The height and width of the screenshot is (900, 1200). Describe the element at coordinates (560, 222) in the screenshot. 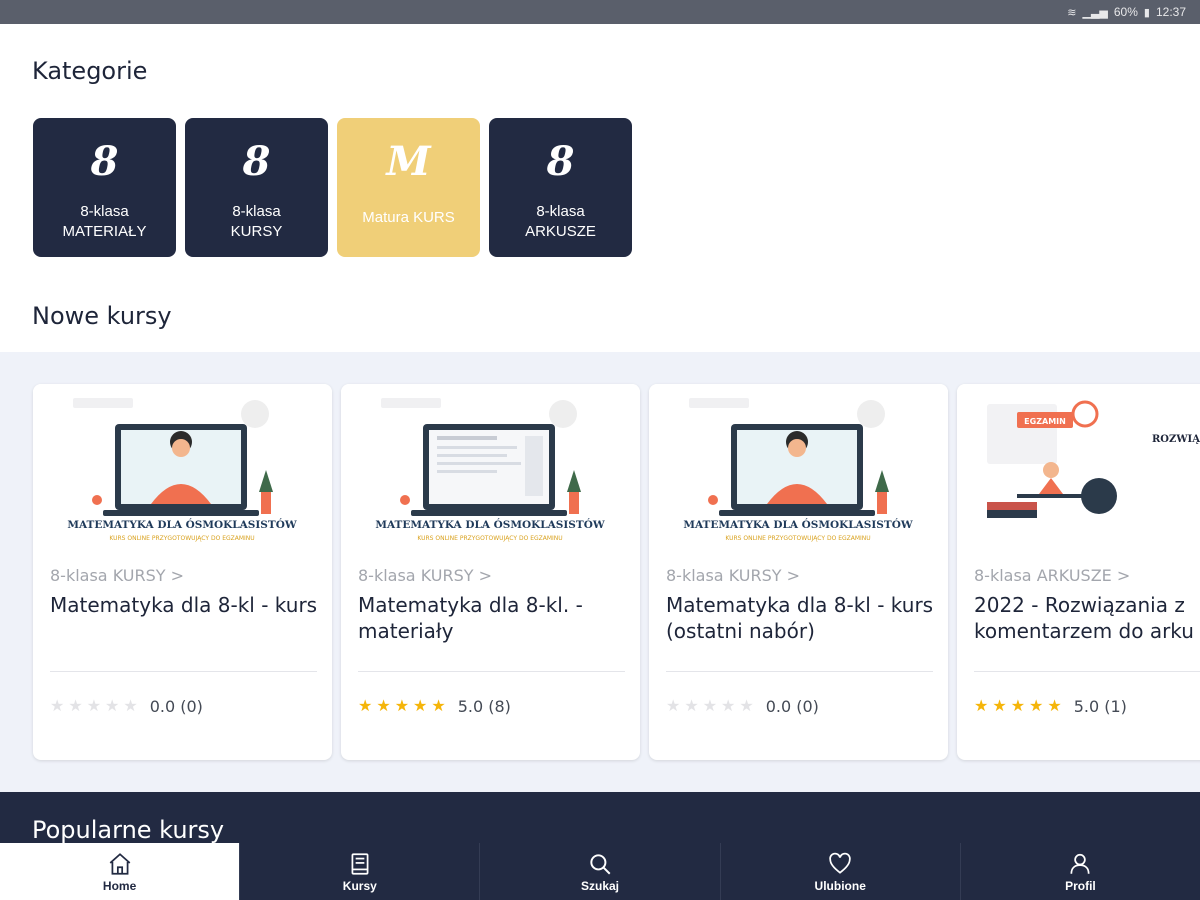

I see `category-label: 8-klasa ARKUSZE` at that location.